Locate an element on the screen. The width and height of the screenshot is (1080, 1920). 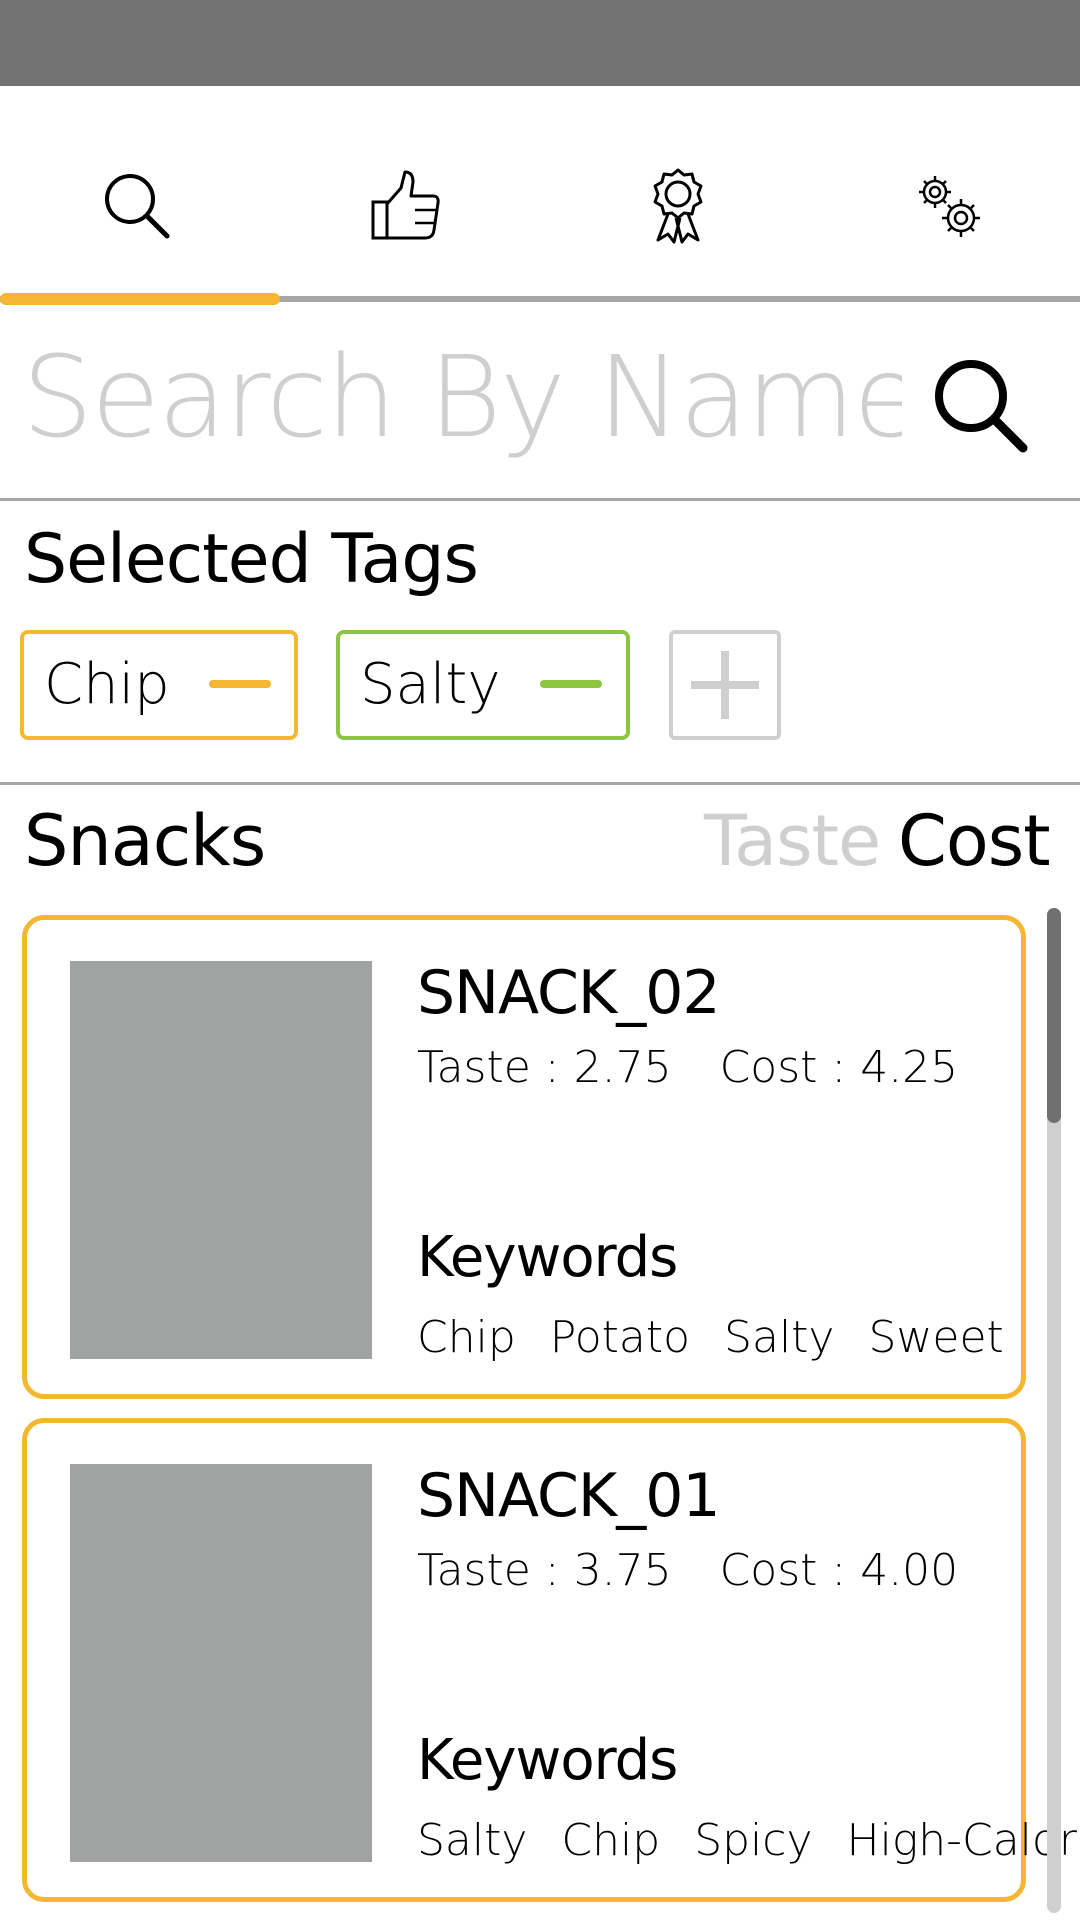
tab-ranking is located at coordinates (678, 206).